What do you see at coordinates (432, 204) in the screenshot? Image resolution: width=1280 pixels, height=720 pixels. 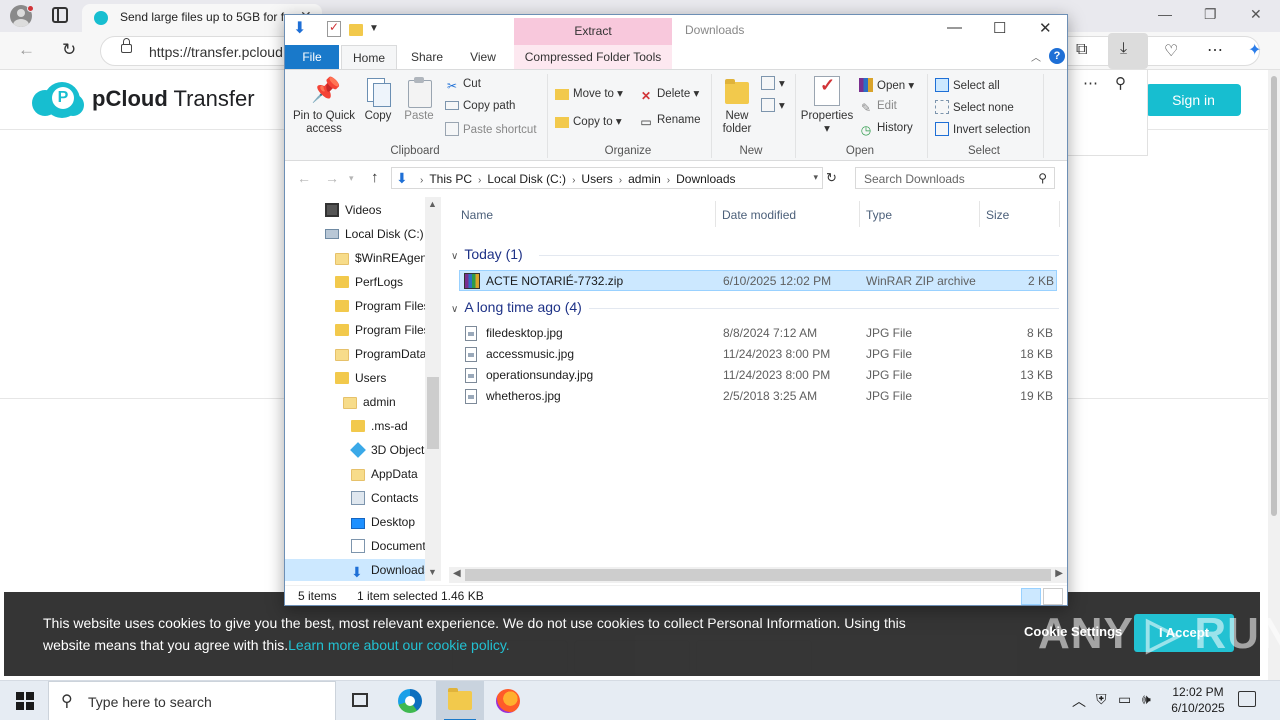 I see `scroll-up-icon: ▲` at bounding box center [432, 204].